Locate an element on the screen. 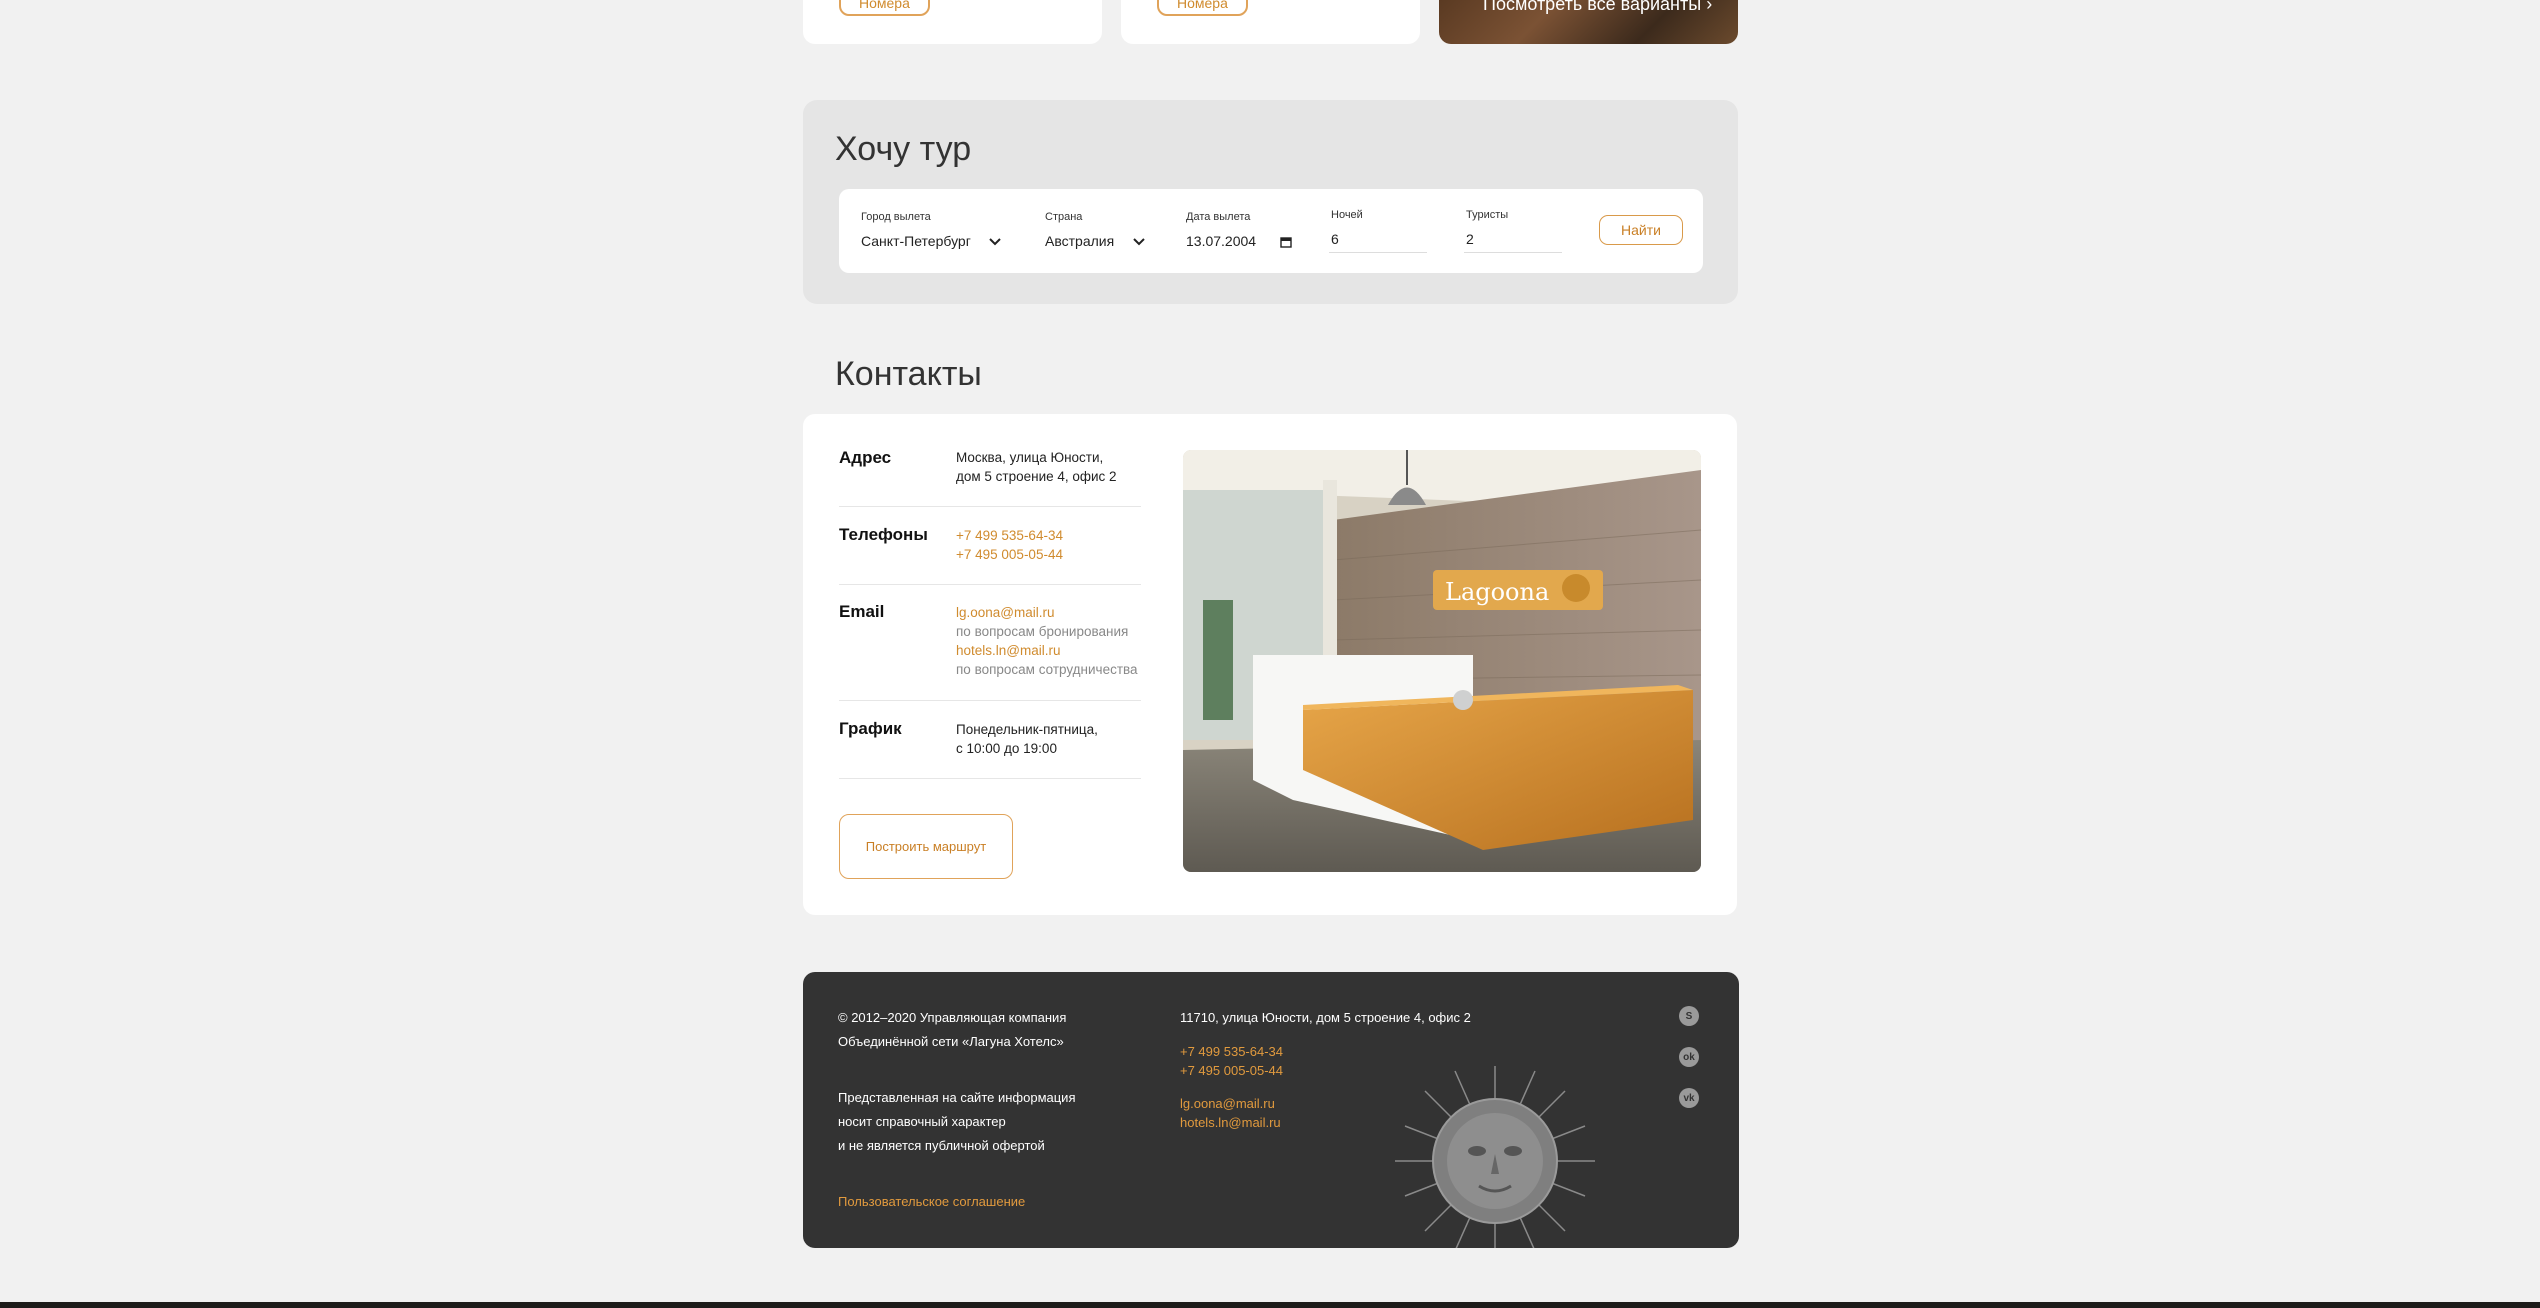 The image size is (2540, 1308). footer-phones: +7 499 535-64-34 +7 495 005-05-44 is located at coordinates (1231, 1061).